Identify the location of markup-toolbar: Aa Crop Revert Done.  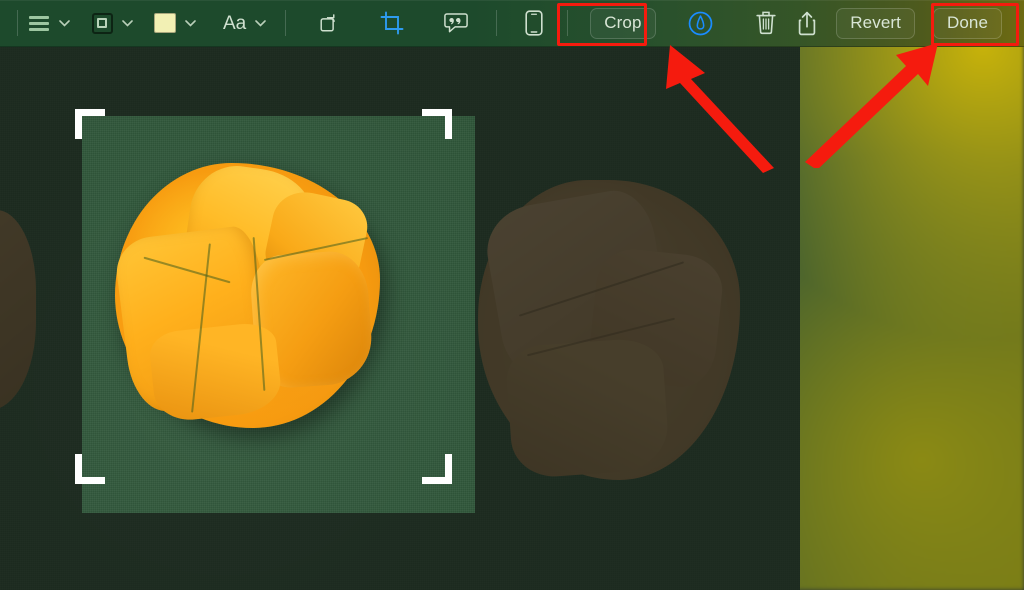
(512, 23).